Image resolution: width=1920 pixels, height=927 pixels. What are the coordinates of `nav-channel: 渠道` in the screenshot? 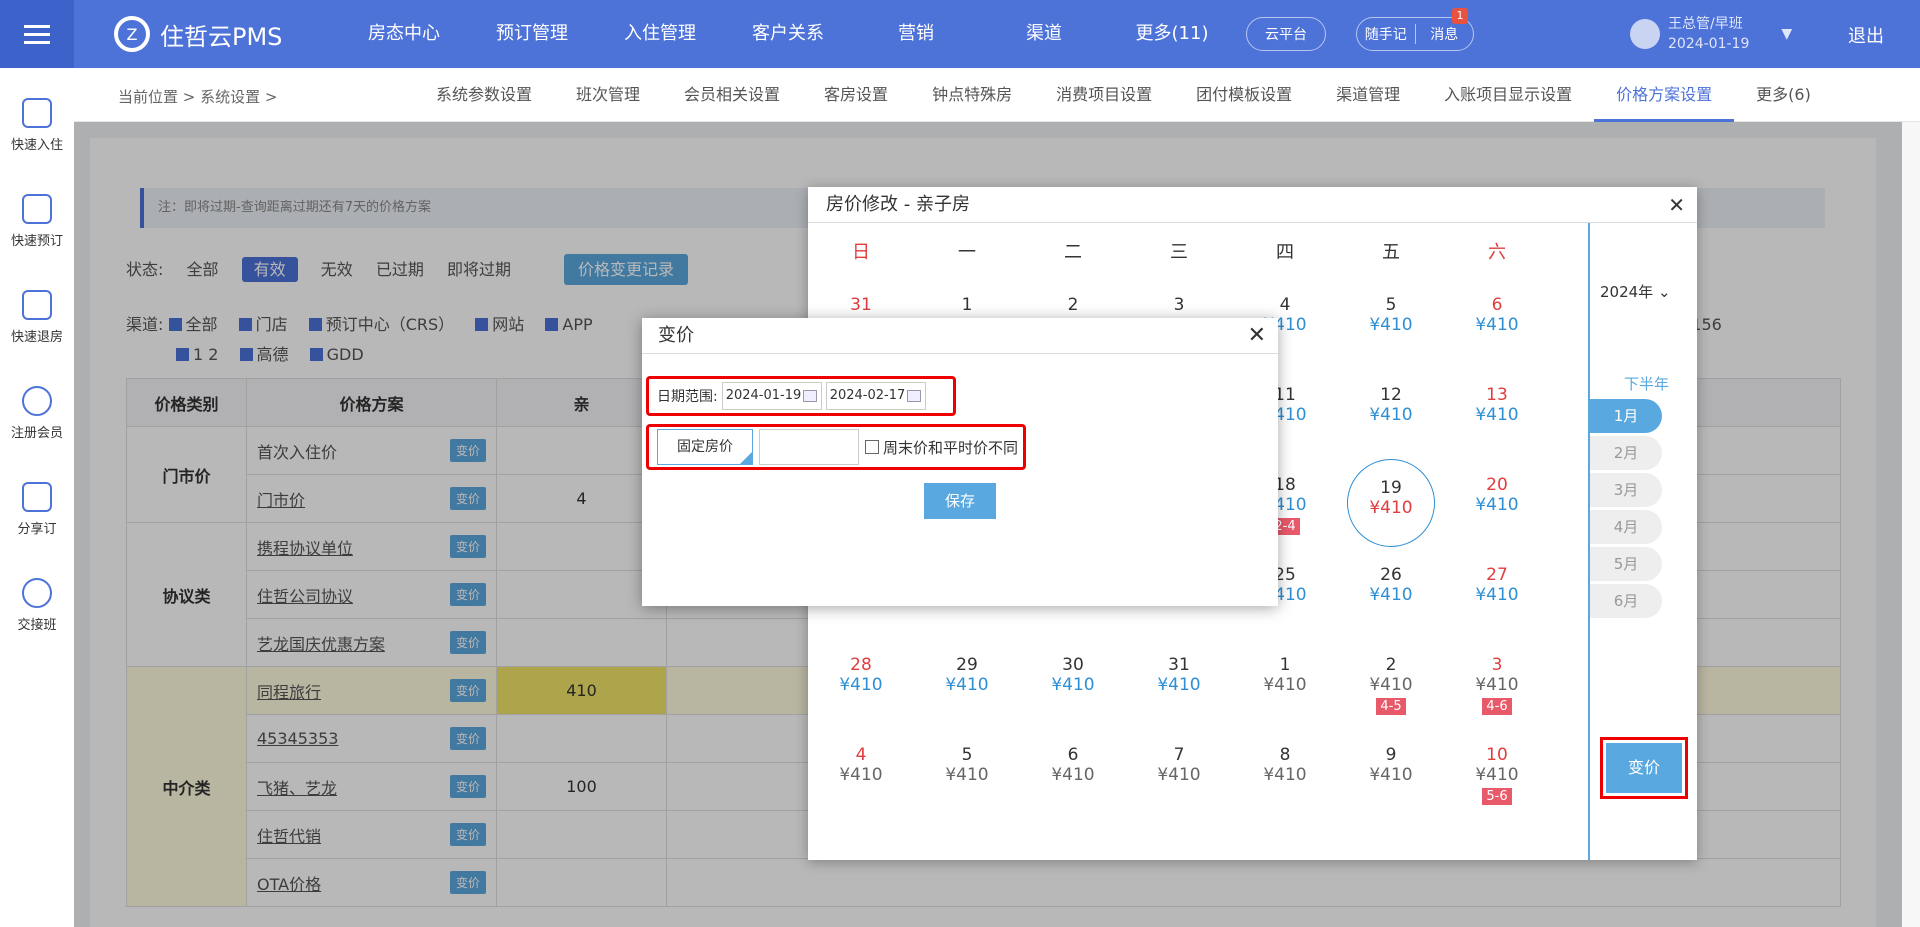 It's located at (1044, 34).